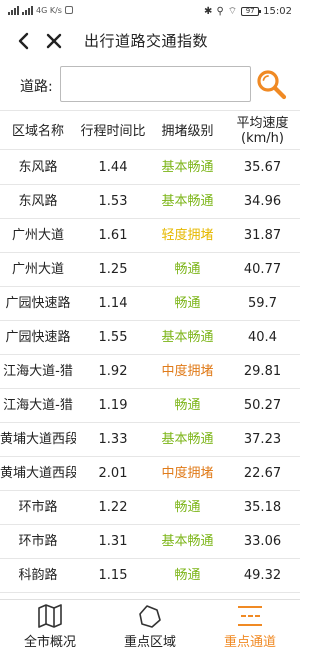 This screenshot has height=650, width=320. I want to click on cell-travel-time-ratio: 1.25, so click(113, 269).